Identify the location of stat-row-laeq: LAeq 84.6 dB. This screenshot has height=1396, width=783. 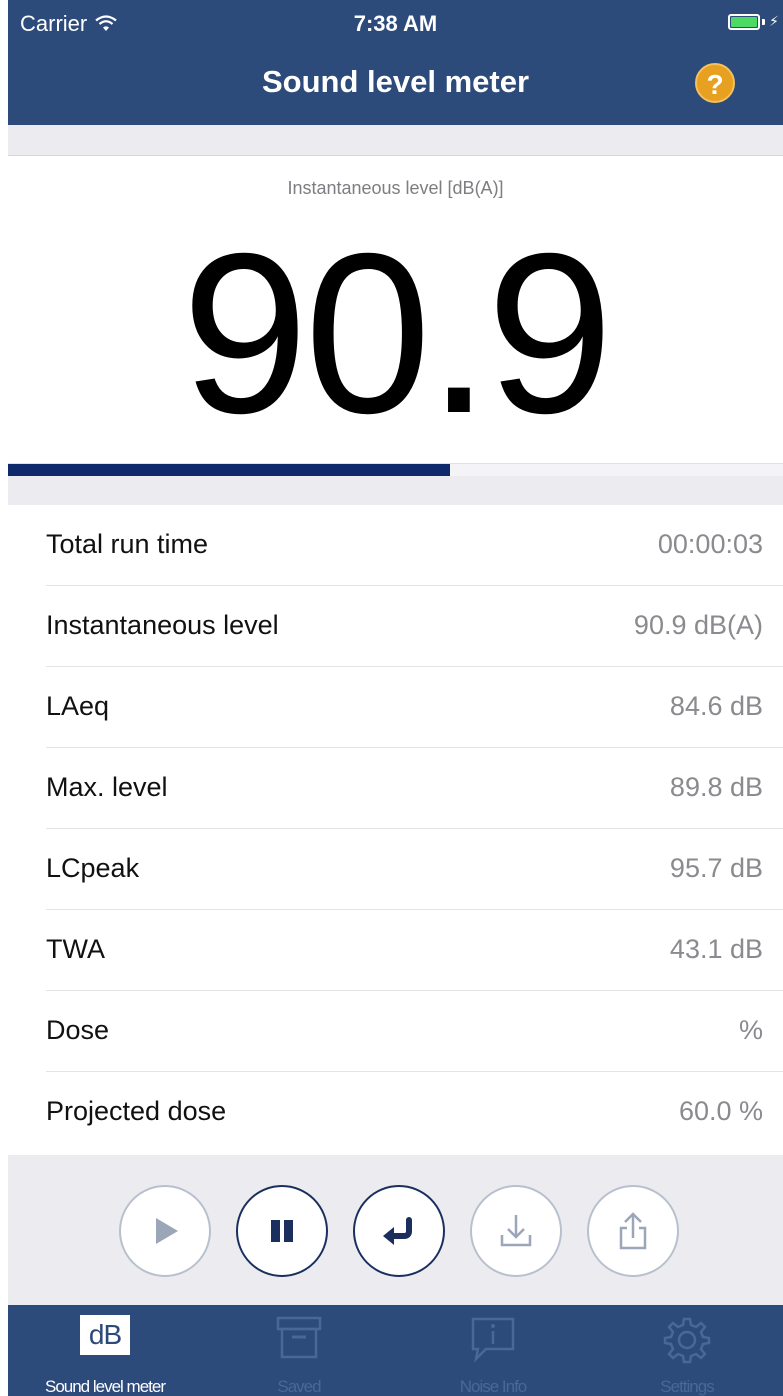
(414, 707).